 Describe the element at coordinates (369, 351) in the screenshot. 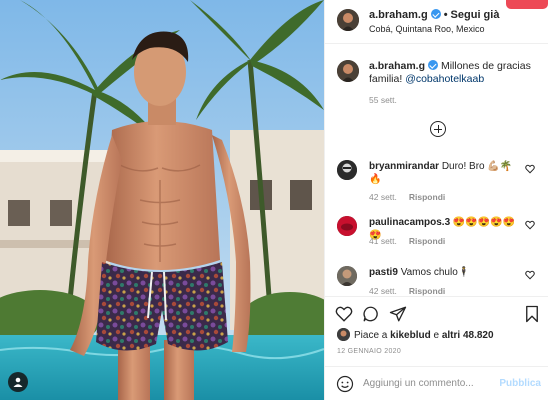

I see `post-date: 12 GENNAIO 2020` at that location.